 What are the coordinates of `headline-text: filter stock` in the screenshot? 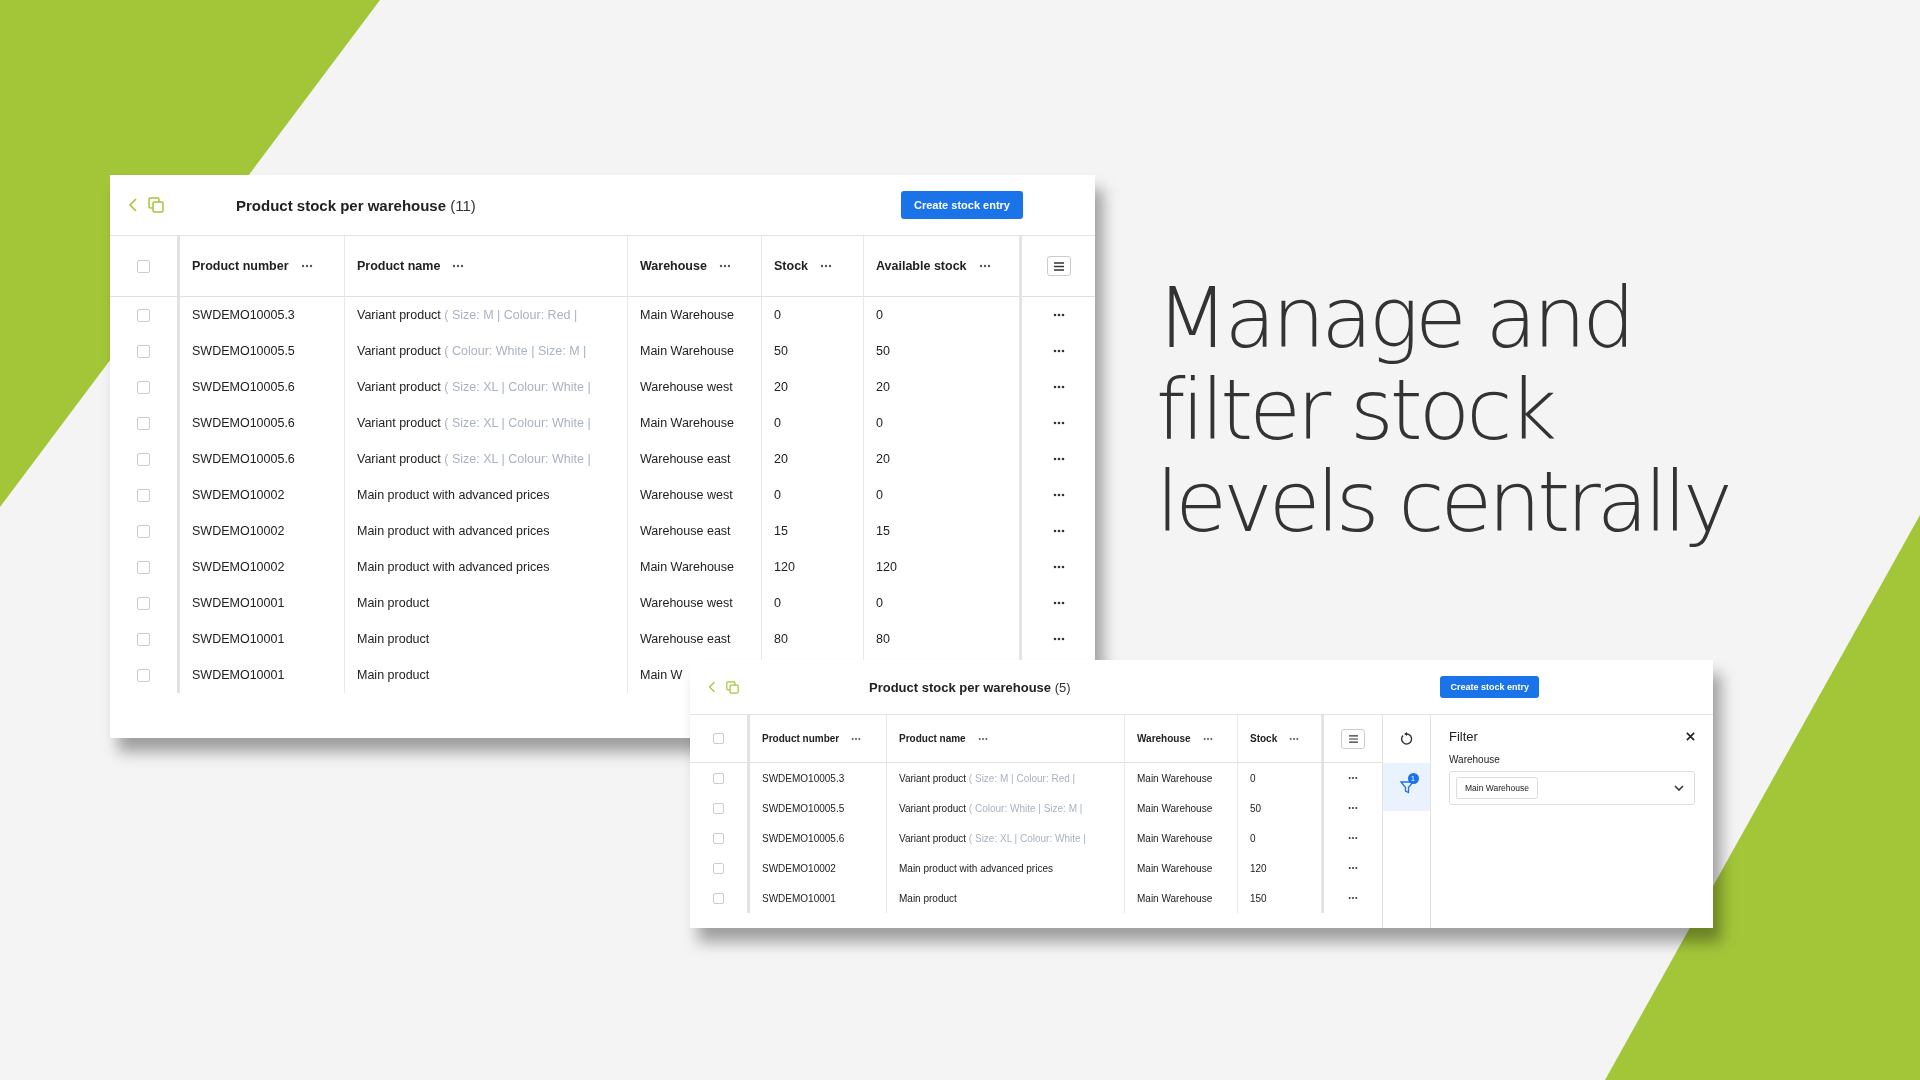 It's located at (1355, 410).